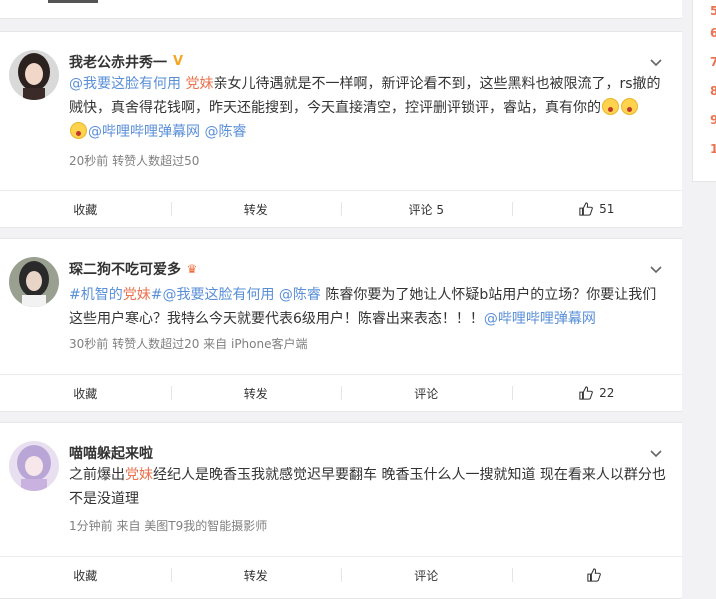 The height and width of the screenshot is (599, 716). What do you see at coordinates (713, 91) in the screenshot?
I see `rank-number: 8` at bounding box center [713, 91].